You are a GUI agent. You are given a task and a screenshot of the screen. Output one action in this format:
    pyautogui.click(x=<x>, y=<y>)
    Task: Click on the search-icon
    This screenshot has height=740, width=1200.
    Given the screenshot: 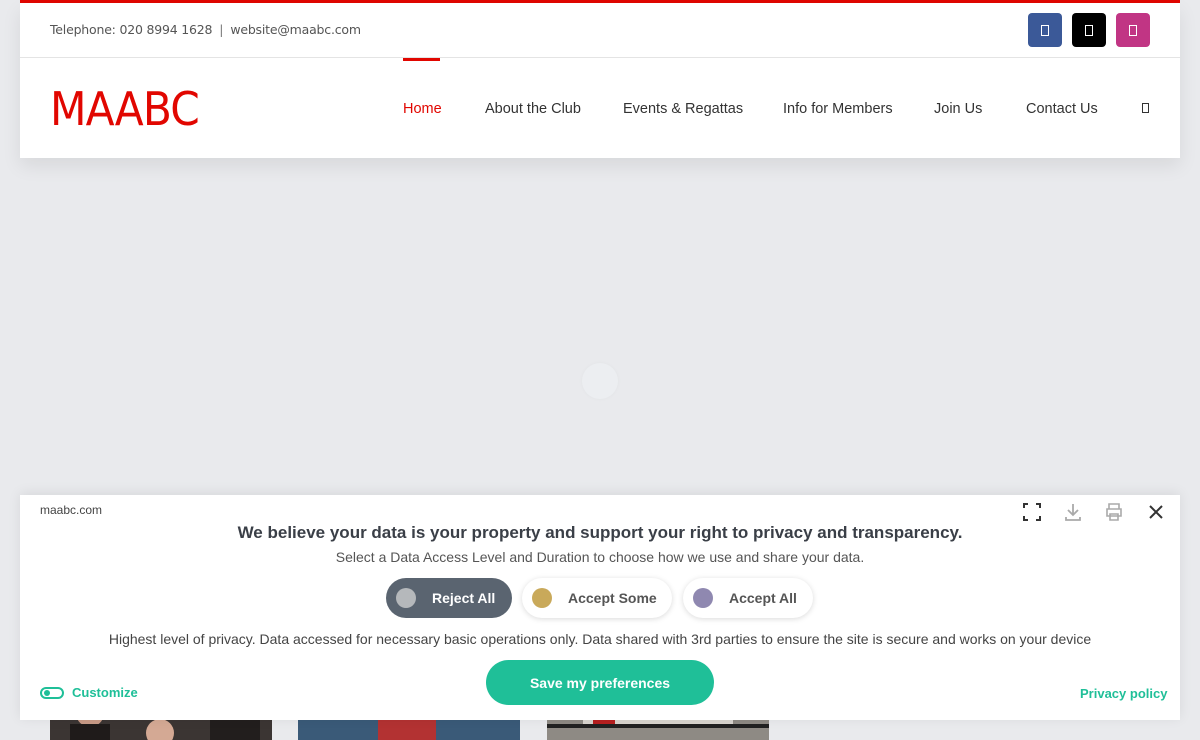 What is the action you would take?
    pyautogui.click(x=1145, y=108)
    